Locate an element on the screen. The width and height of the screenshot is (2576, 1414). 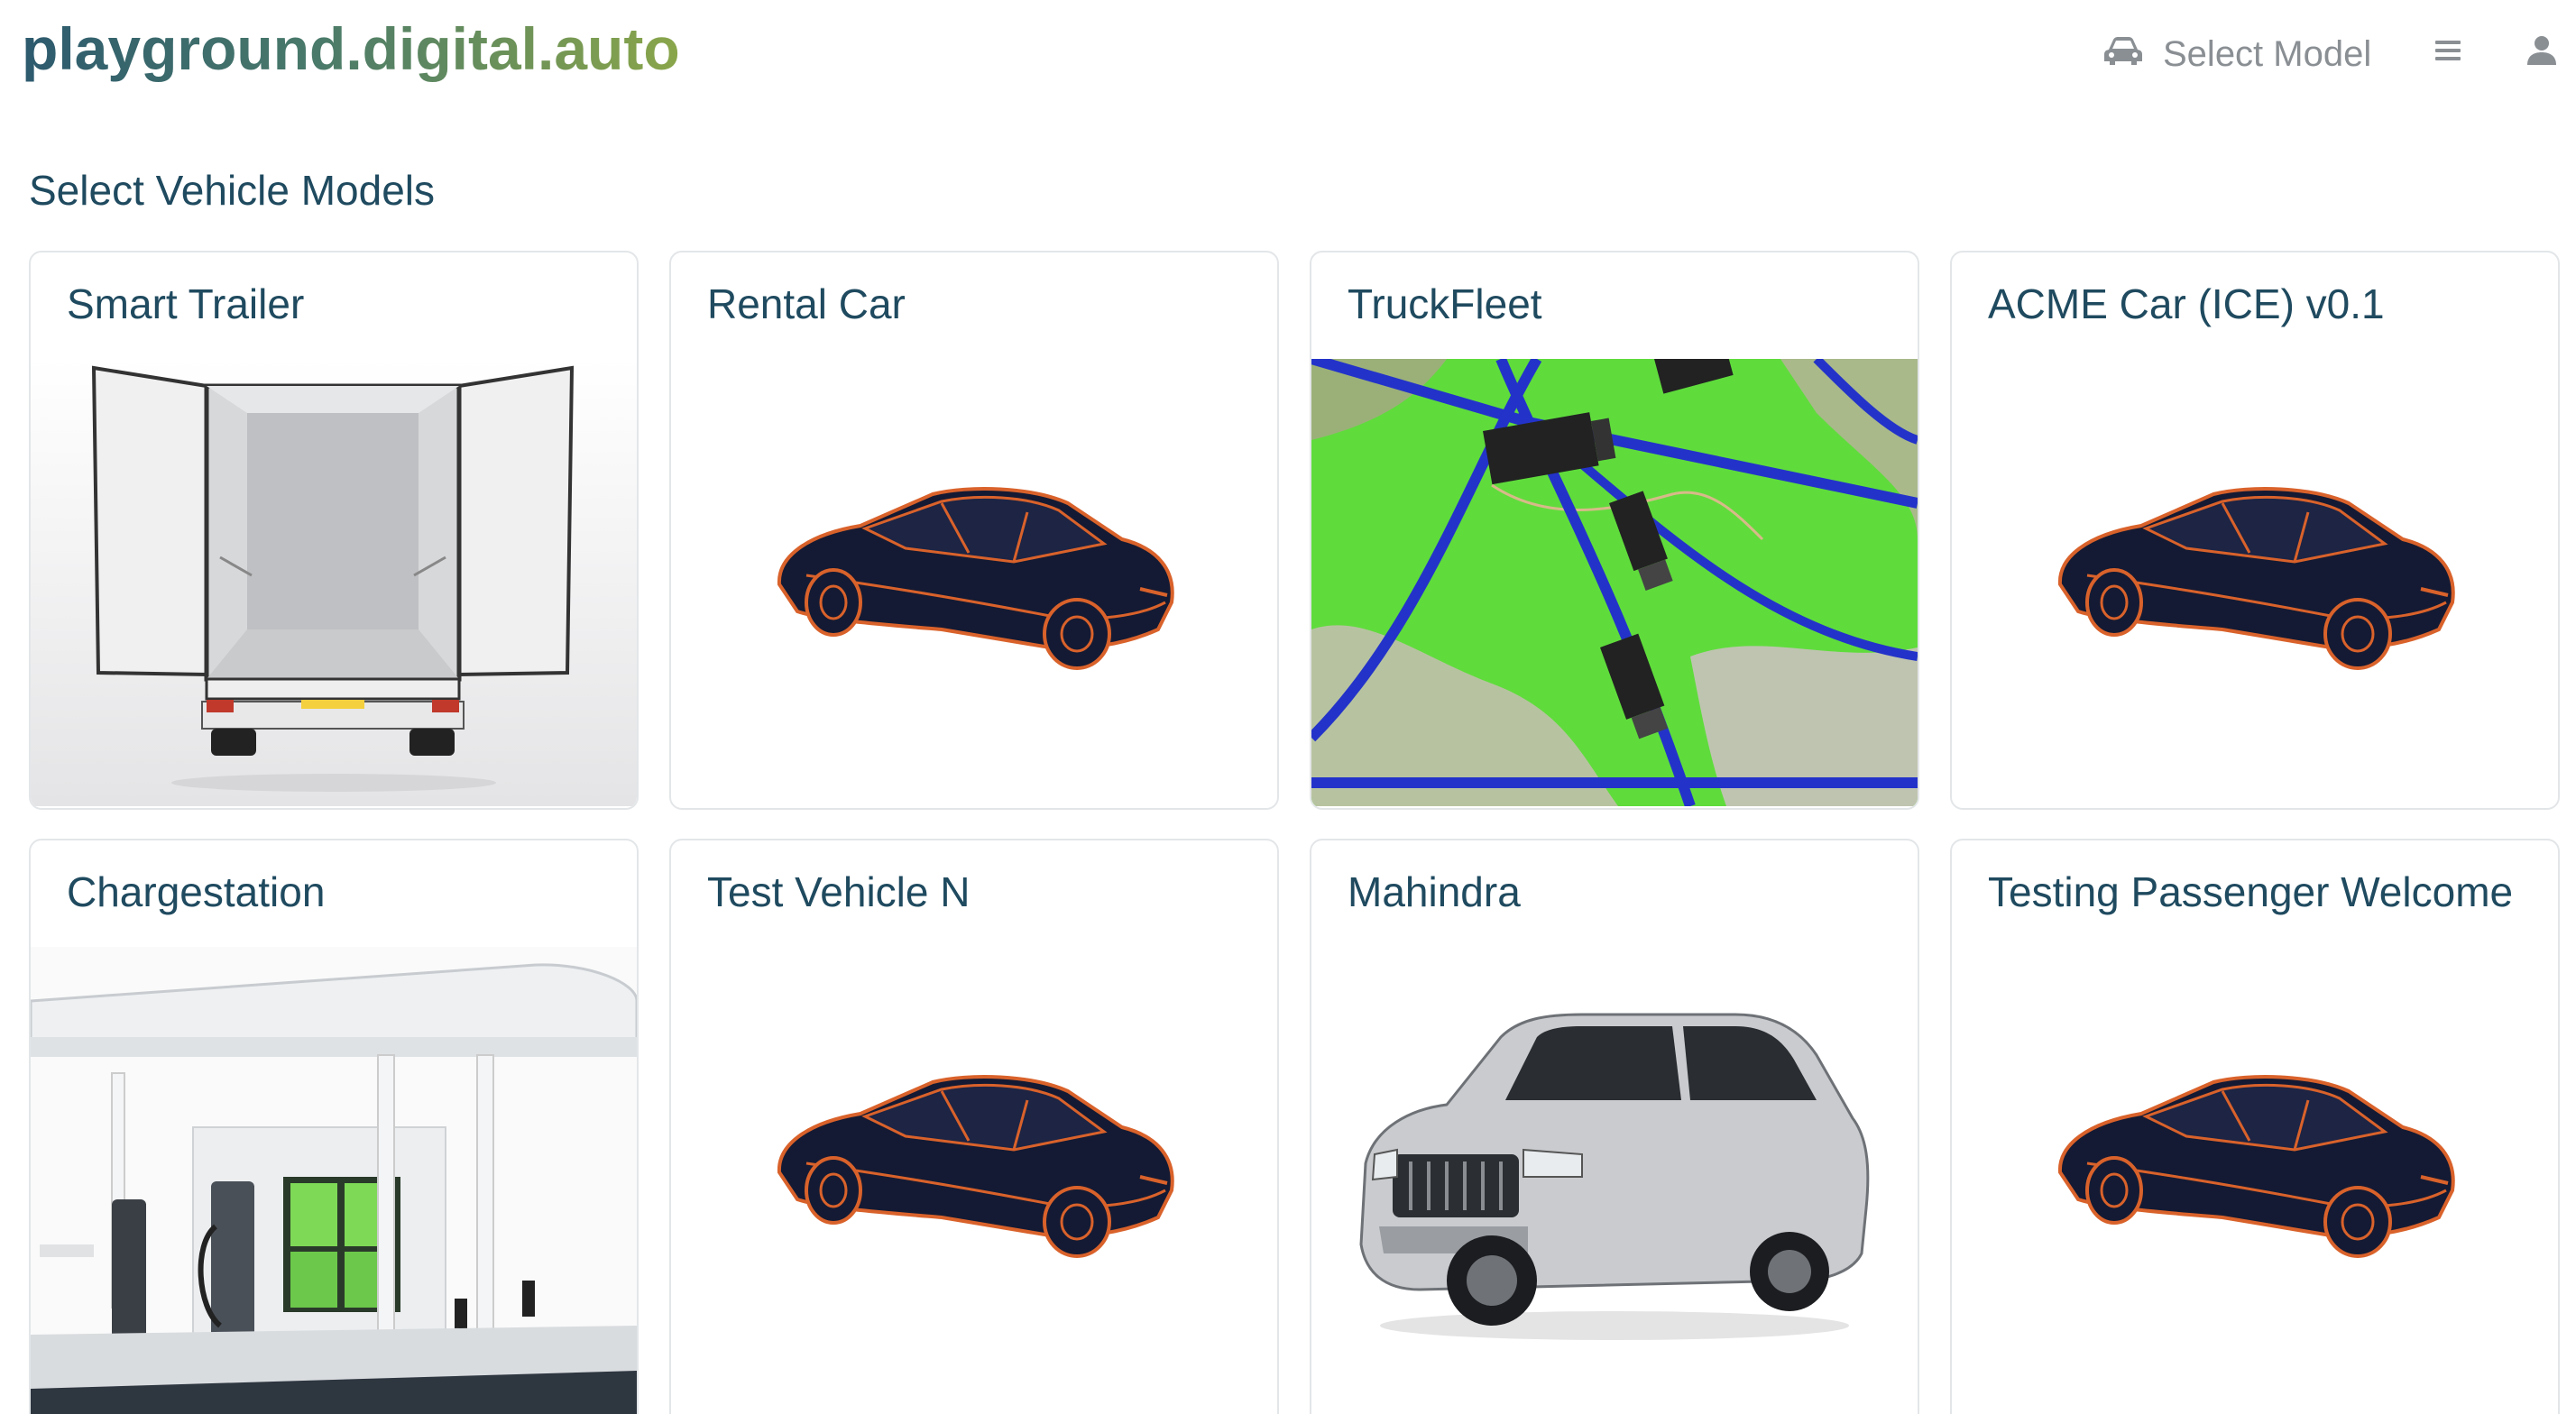
car-icon is located at coordinates (2123, 55).